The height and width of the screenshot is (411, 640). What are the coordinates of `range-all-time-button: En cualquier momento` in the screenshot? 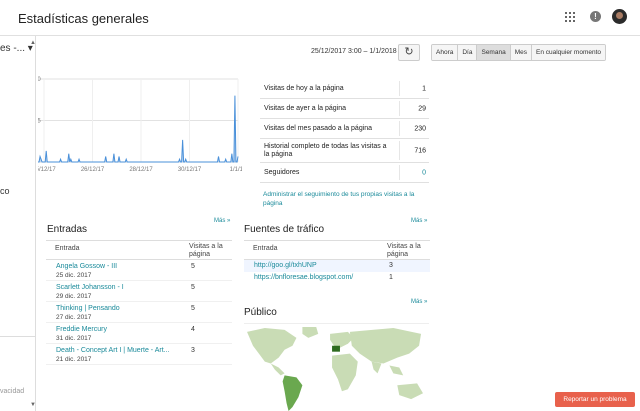 It's located at (568, 52).